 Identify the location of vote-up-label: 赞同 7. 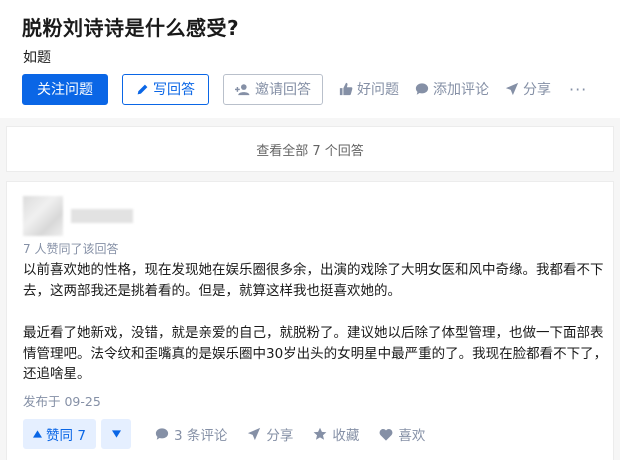
(66, 436).